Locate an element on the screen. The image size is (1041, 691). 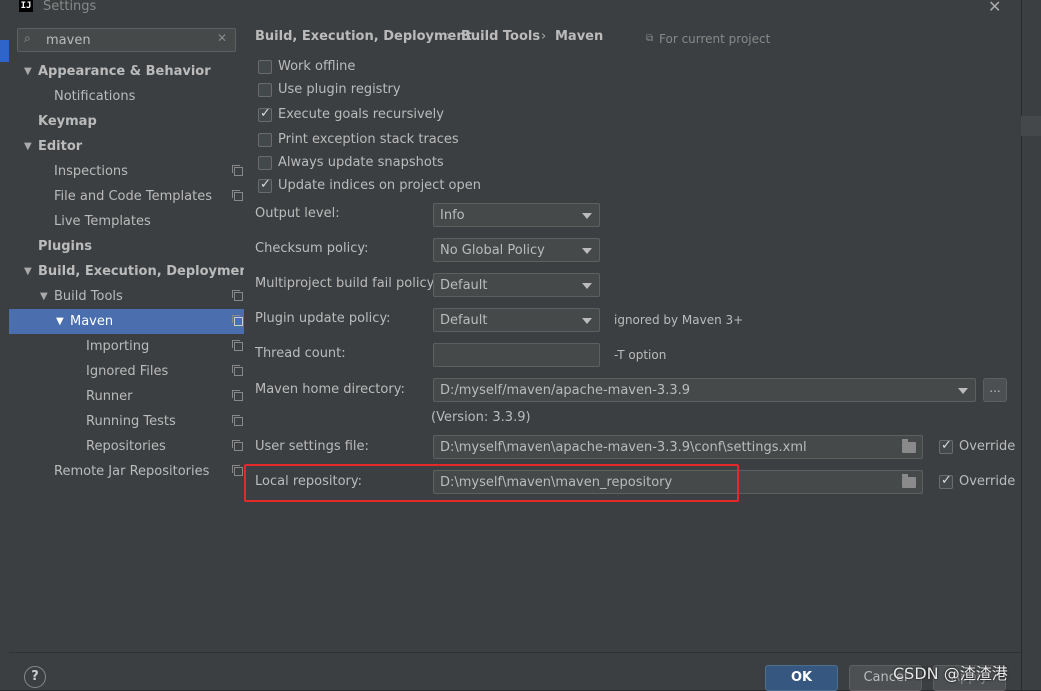
clear-search-icon: ✕ is located at coordinates (222, 38).